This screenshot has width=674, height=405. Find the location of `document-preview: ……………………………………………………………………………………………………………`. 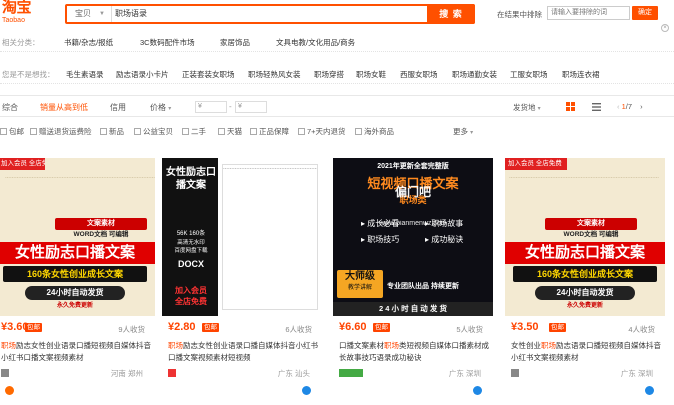

document-preview: …………………………………………………………………………………………………………… is located at coordinates (270, 237).